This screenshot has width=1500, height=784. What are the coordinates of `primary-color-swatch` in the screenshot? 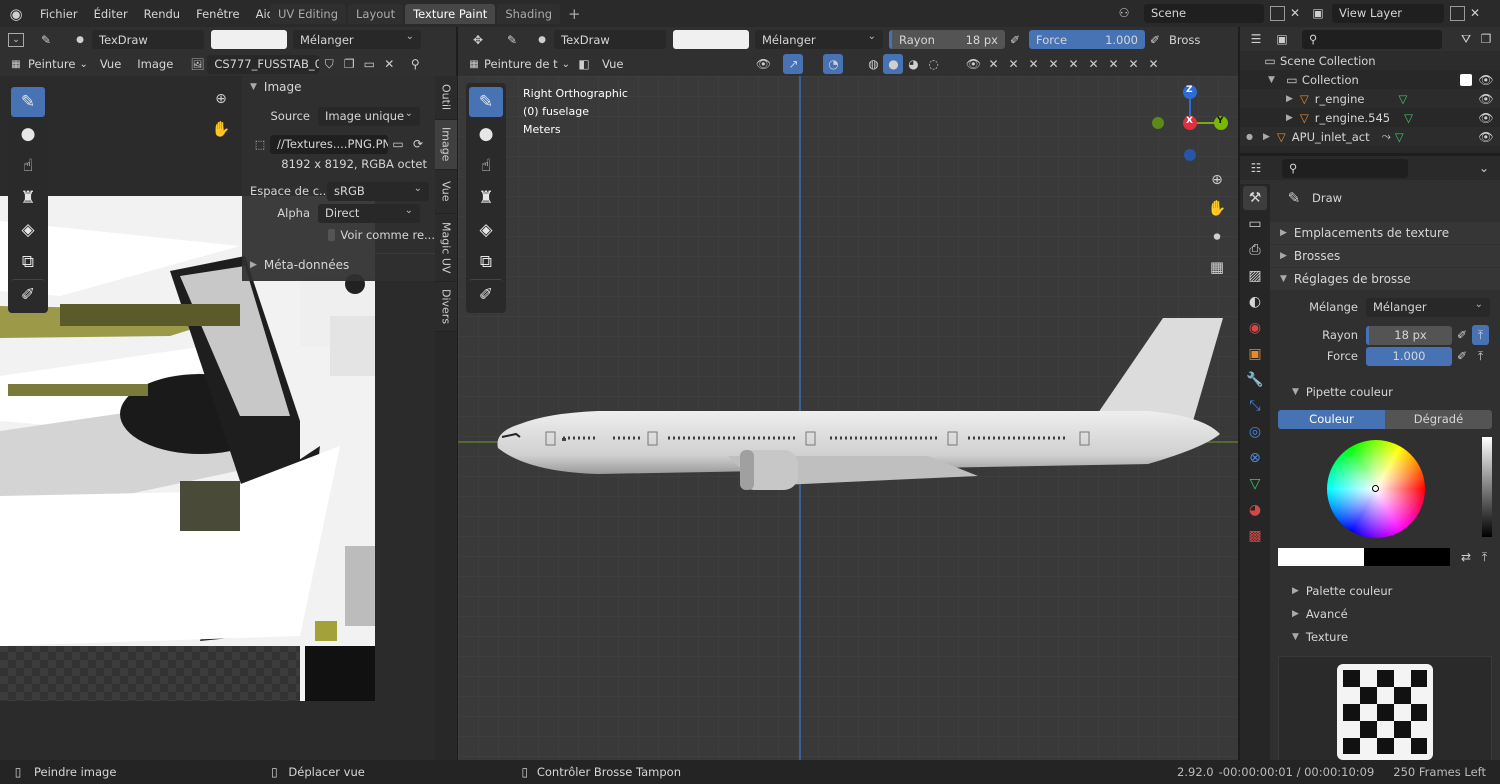 It's located at (1321, 557).